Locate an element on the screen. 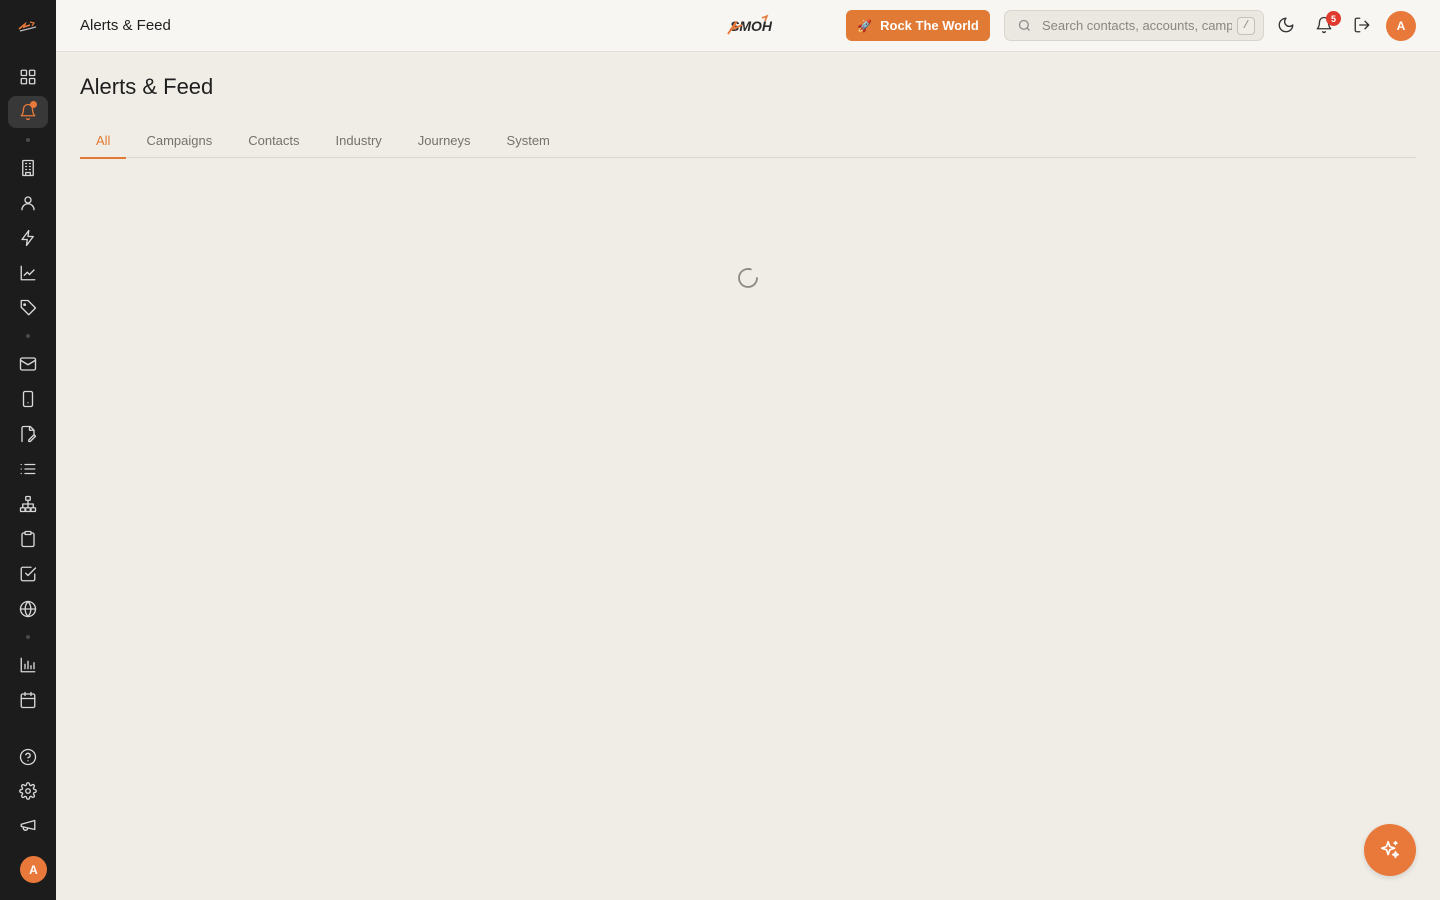 This screenshot has height=900, width=1440. global-search: / is located at coordinates (1134, 25).